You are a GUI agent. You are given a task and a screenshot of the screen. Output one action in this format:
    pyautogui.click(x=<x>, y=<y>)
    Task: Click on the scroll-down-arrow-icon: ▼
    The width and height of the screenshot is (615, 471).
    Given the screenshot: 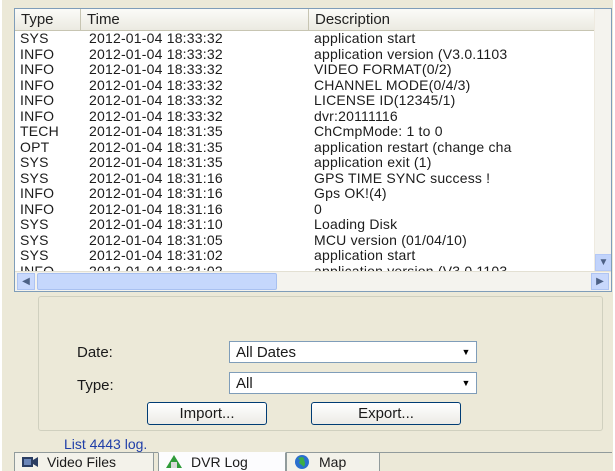 What is the action you would take?
    pyautogui.click(x=603, y=262)
    